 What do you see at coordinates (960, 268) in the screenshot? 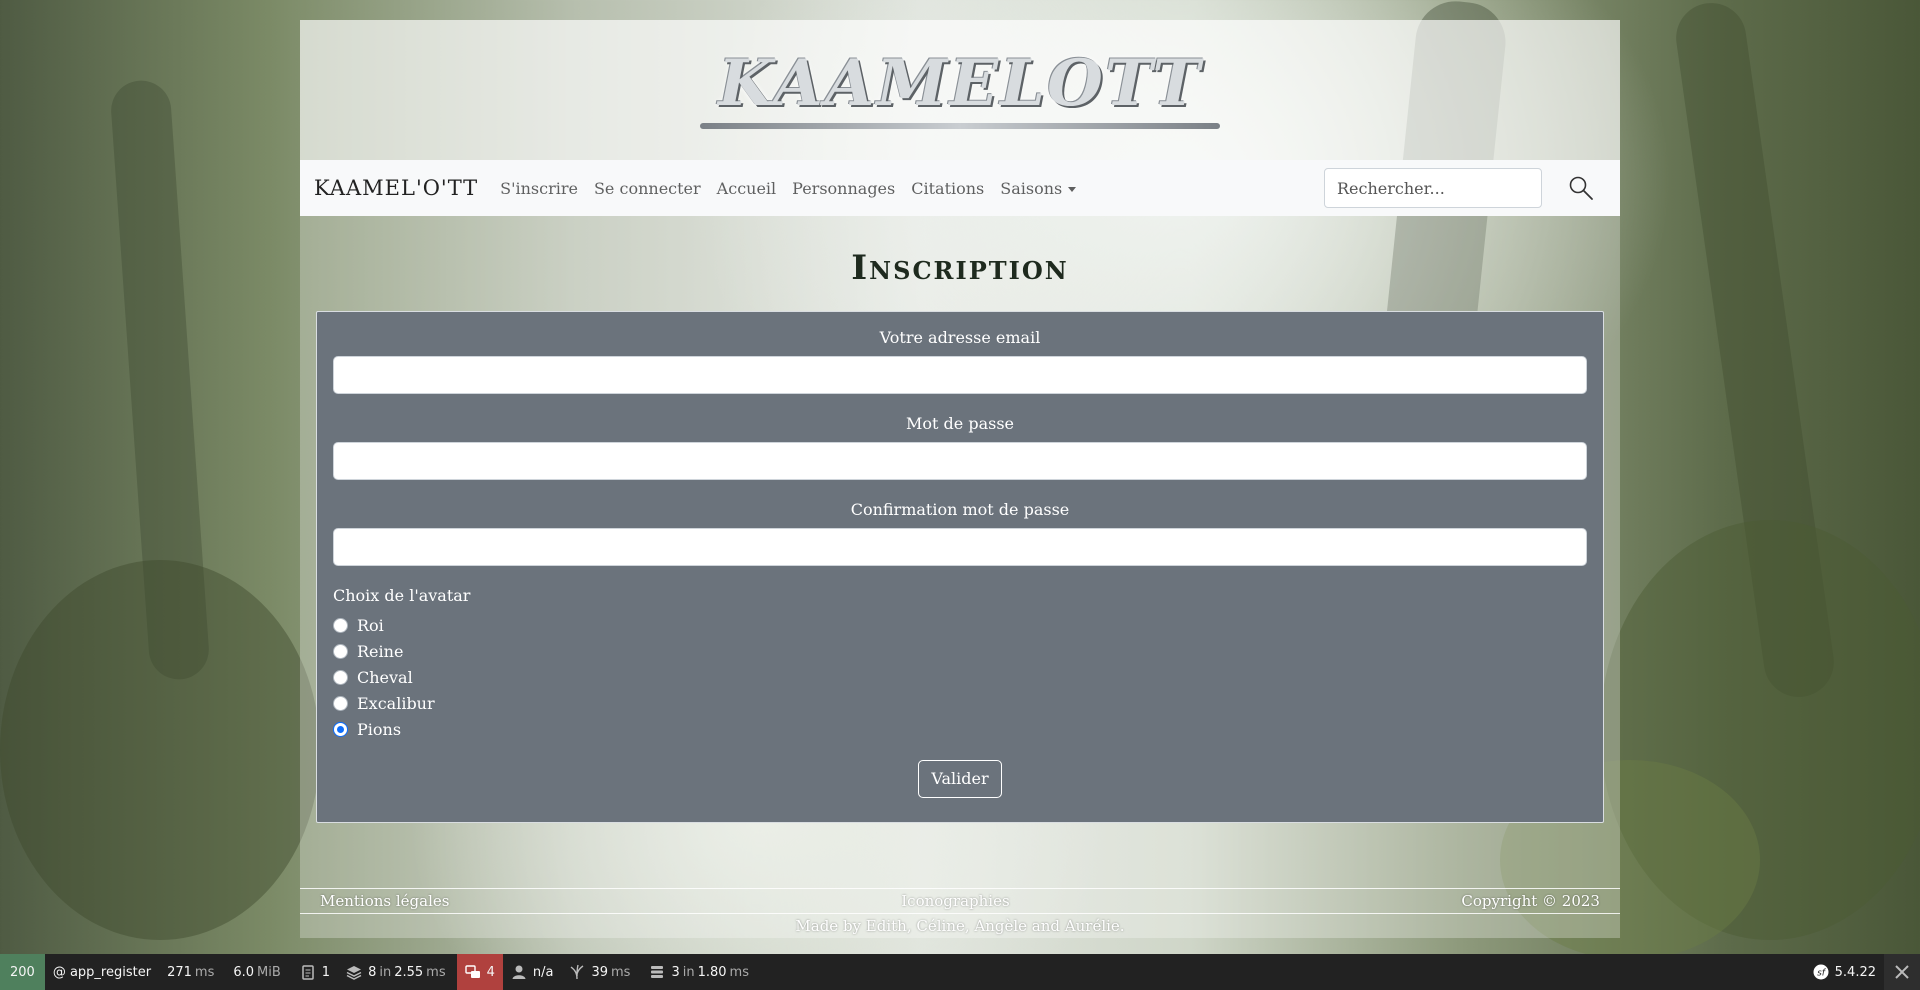
I see `page-title: Inscription` at bounding box center [960, 268].